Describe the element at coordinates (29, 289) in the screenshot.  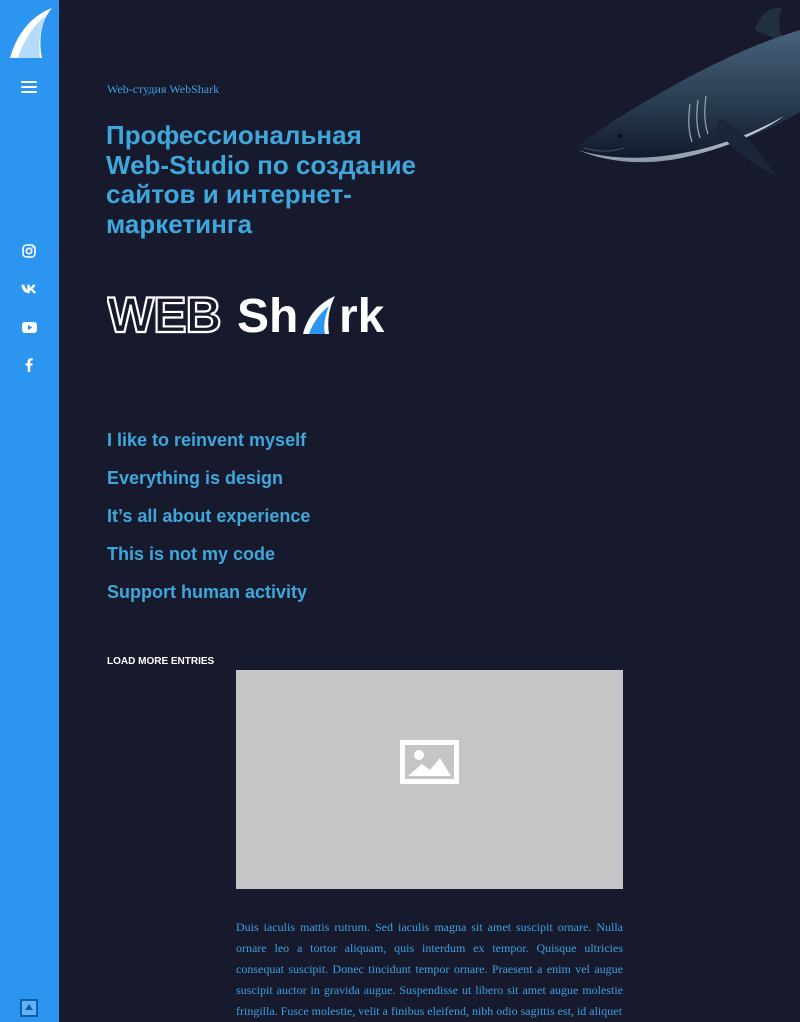
I see `vk-icon` at that location.